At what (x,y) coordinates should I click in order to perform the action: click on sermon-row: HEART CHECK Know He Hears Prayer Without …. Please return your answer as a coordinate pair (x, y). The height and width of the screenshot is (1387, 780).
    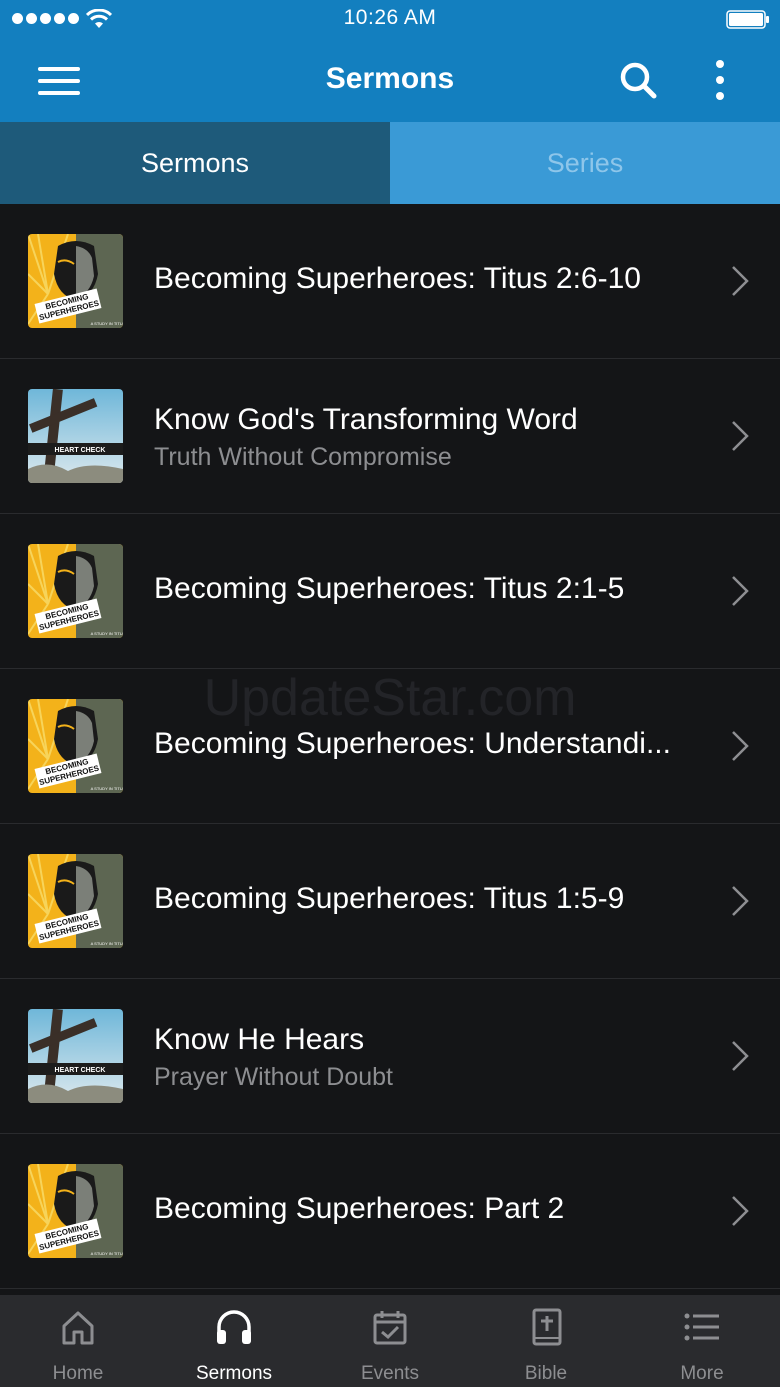
    Looking at the image, I should click on (390, 1056).